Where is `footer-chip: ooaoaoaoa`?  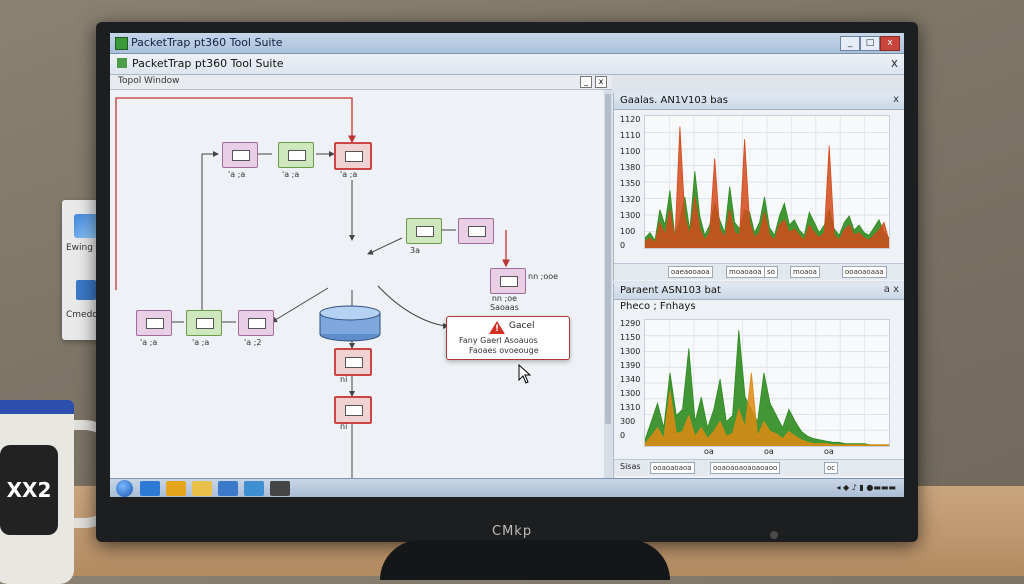 footer-chip: ooaoaoaoa is located at coordinates (672, 468).